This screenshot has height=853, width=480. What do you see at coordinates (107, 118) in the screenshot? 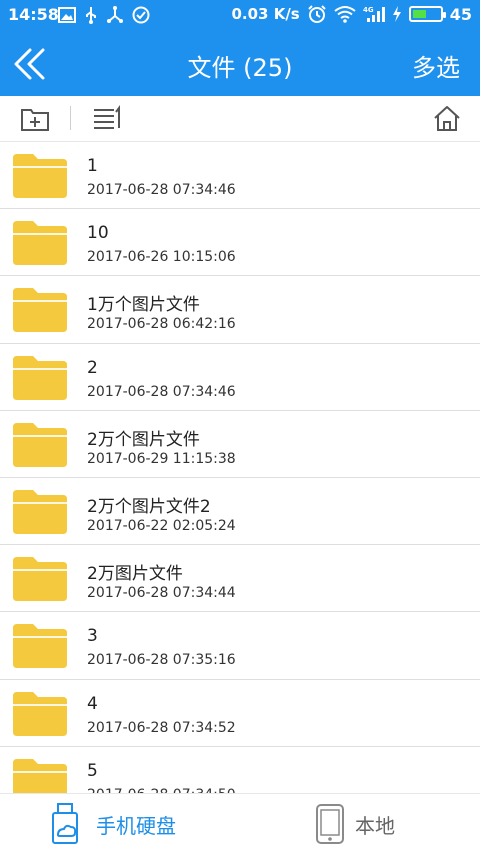
I see `sort-icon` at bounding box center [107, 118].